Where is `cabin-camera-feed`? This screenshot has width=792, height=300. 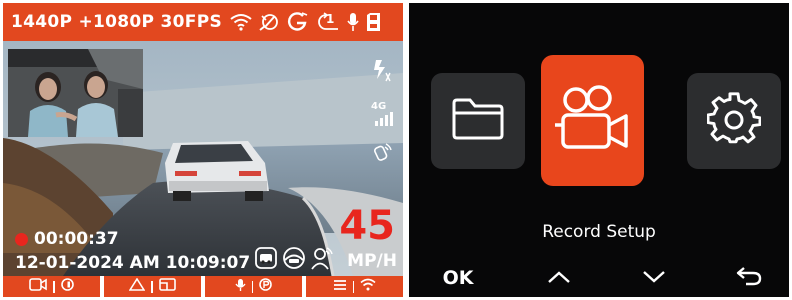 cabin-camera-feed is located at coordinates (75, 93).